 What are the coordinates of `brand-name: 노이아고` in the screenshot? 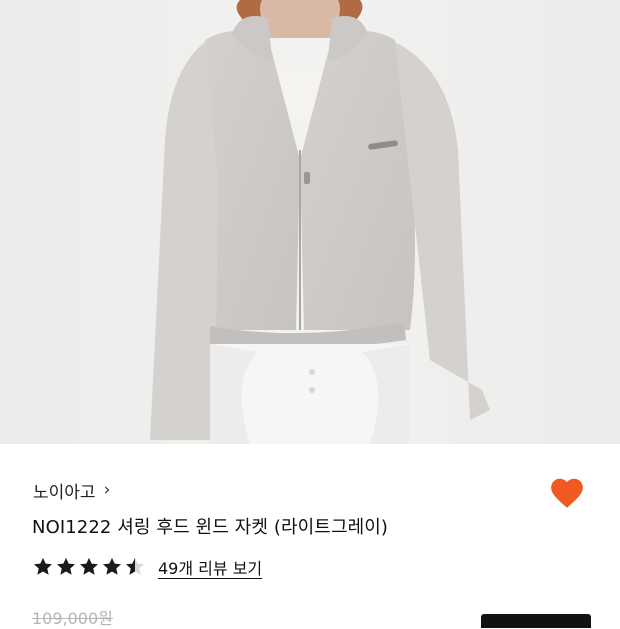 It's located at (64, 492).